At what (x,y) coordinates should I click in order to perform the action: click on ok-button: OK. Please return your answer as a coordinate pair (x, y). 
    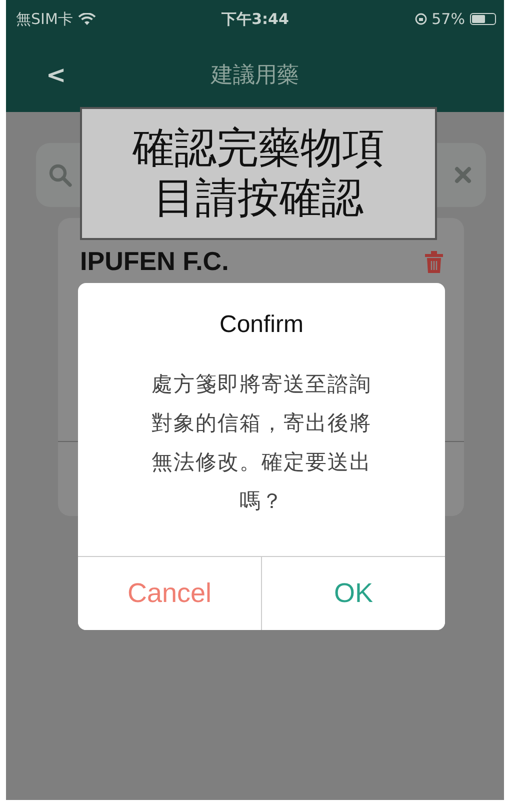
    Looking at the image, I should click on (353, 593).